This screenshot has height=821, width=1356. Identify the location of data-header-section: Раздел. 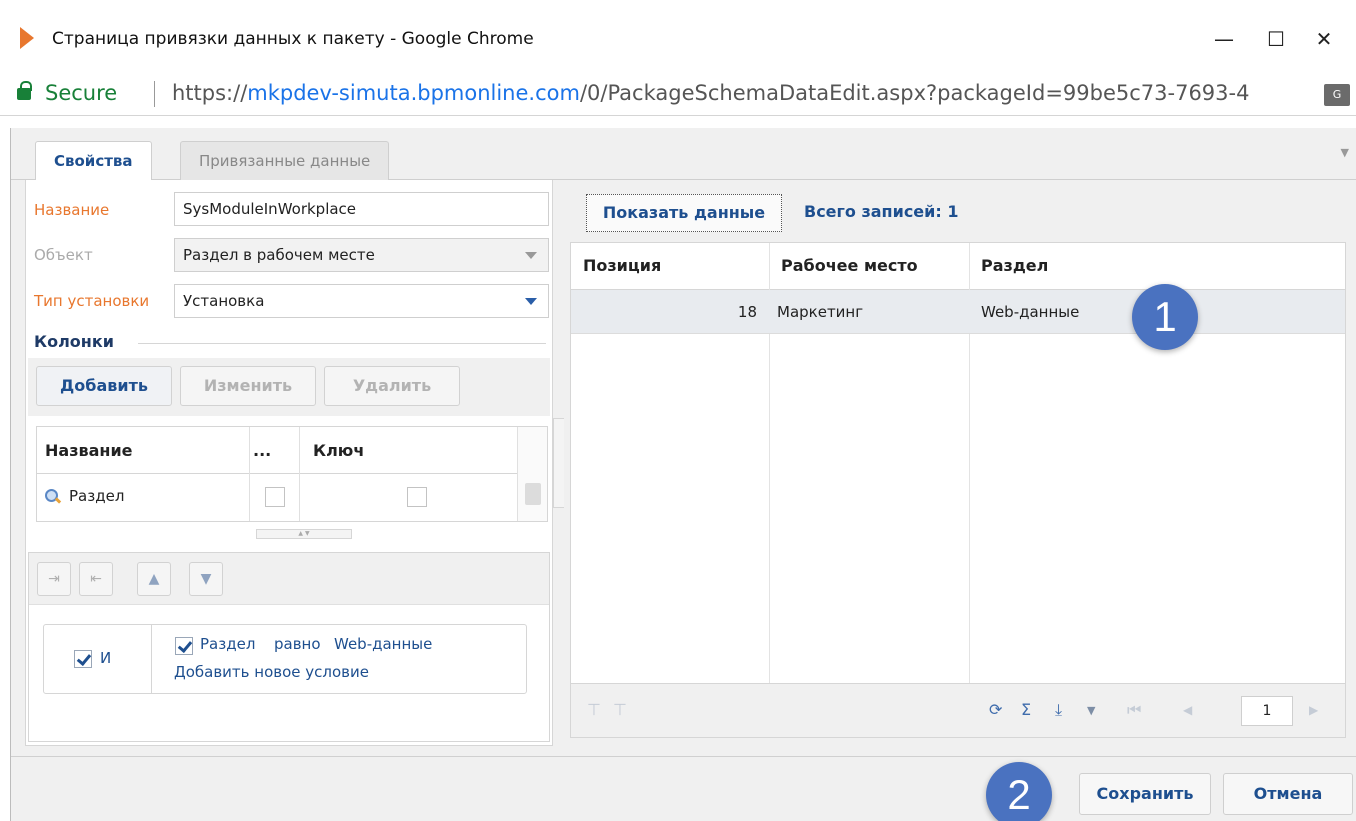
(1008, 266).